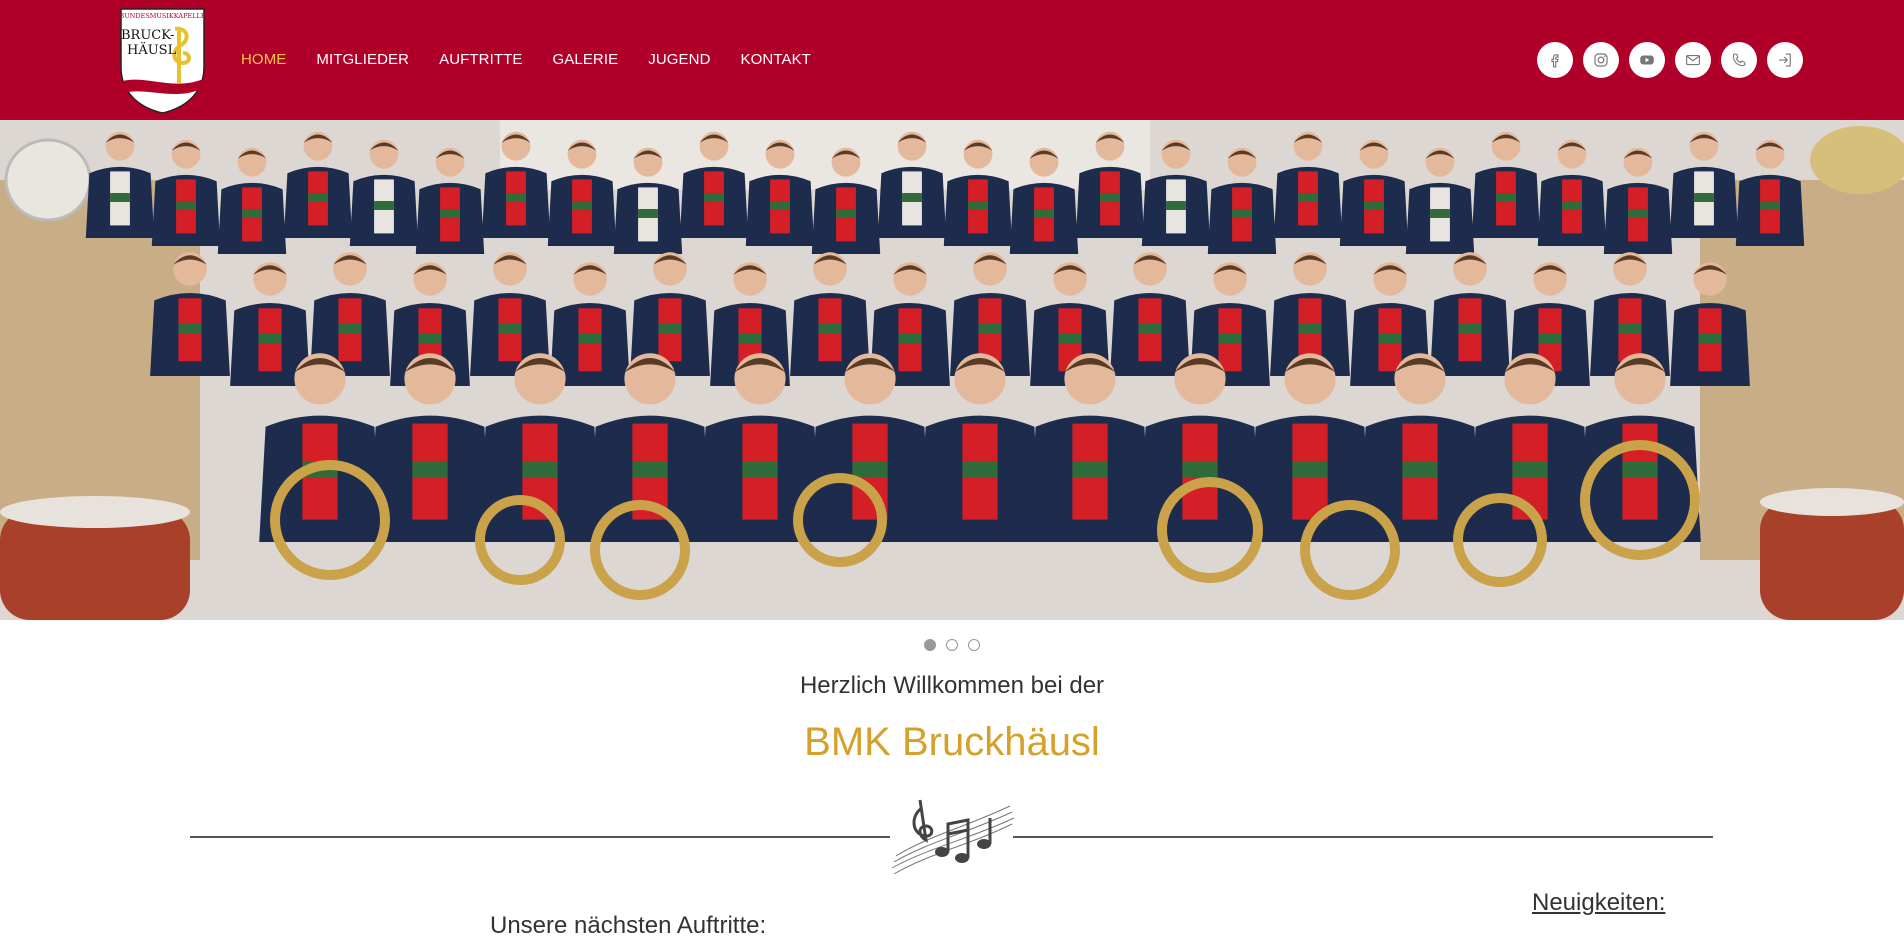  Describe the element at coordinates (628, 924) in the screenshot. I see `next-events-heading: Unsere nächsten Auftritte:` at that location.